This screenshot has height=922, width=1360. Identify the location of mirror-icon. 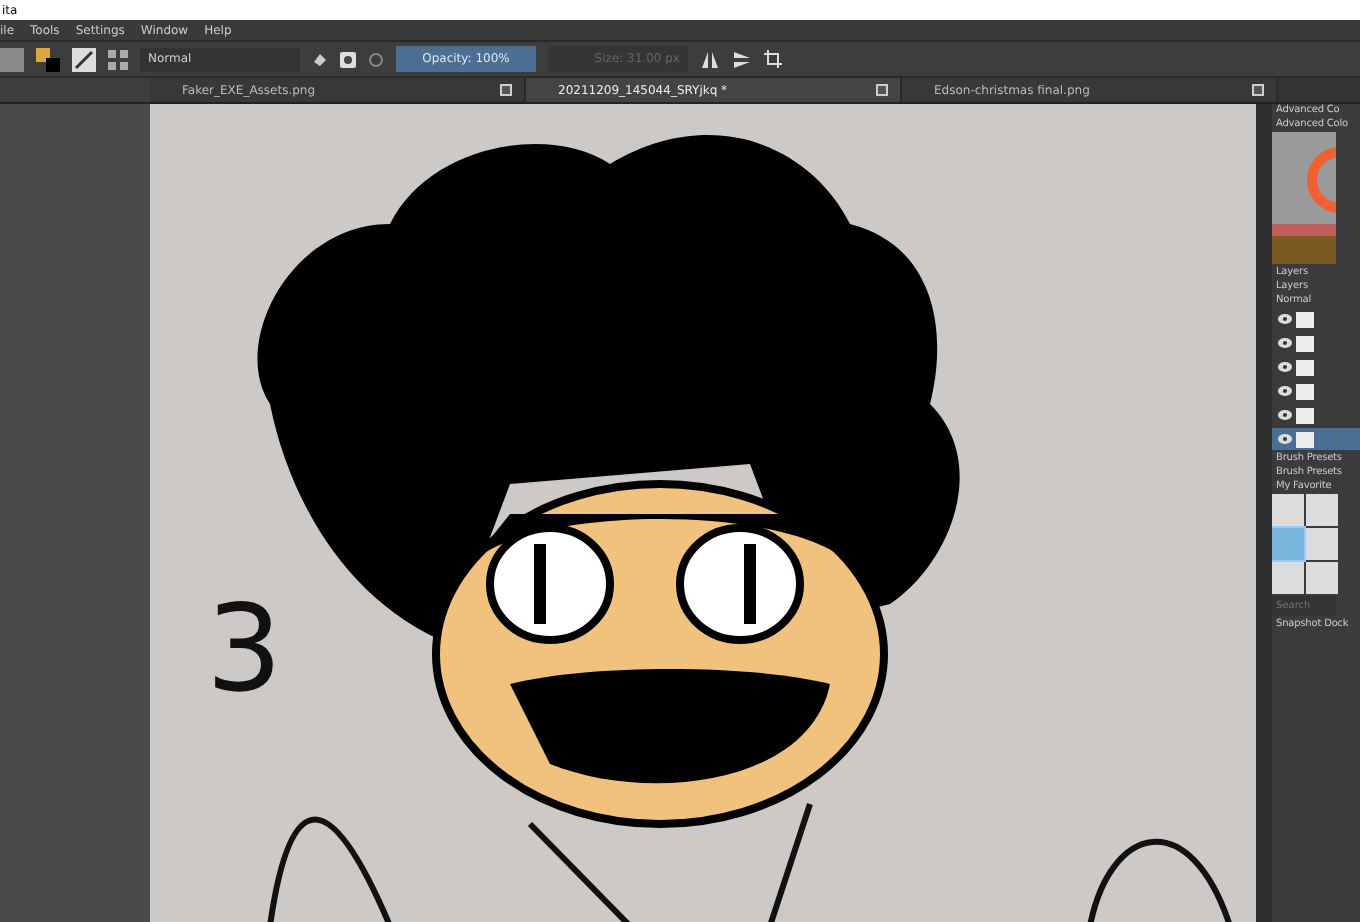
(710, 59).